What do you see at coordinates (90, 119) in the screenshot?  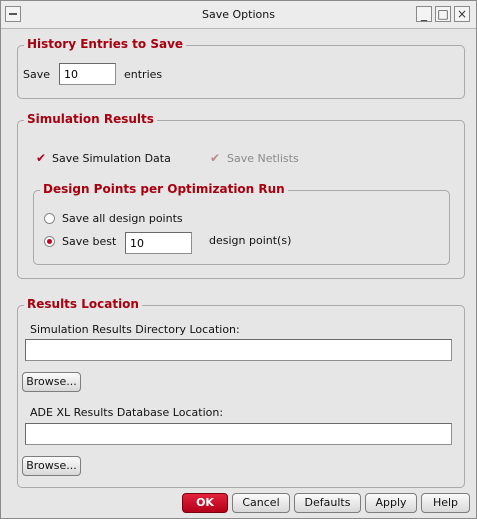 I see `simulation-legend: Simulation Results` at bounding box center [90, 119].